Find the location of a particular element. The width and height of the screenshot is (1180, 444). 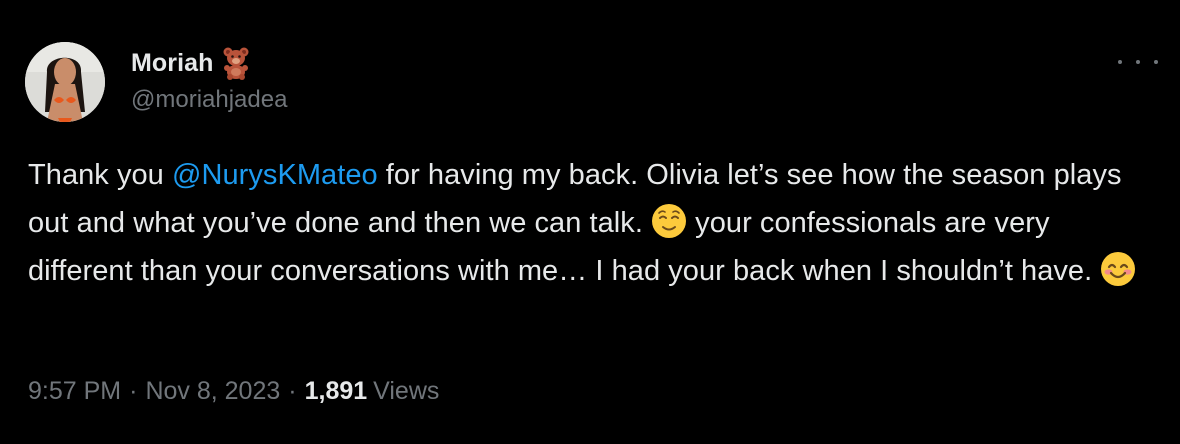

author-name-row: Moriah is located at coordinates (190, 63).